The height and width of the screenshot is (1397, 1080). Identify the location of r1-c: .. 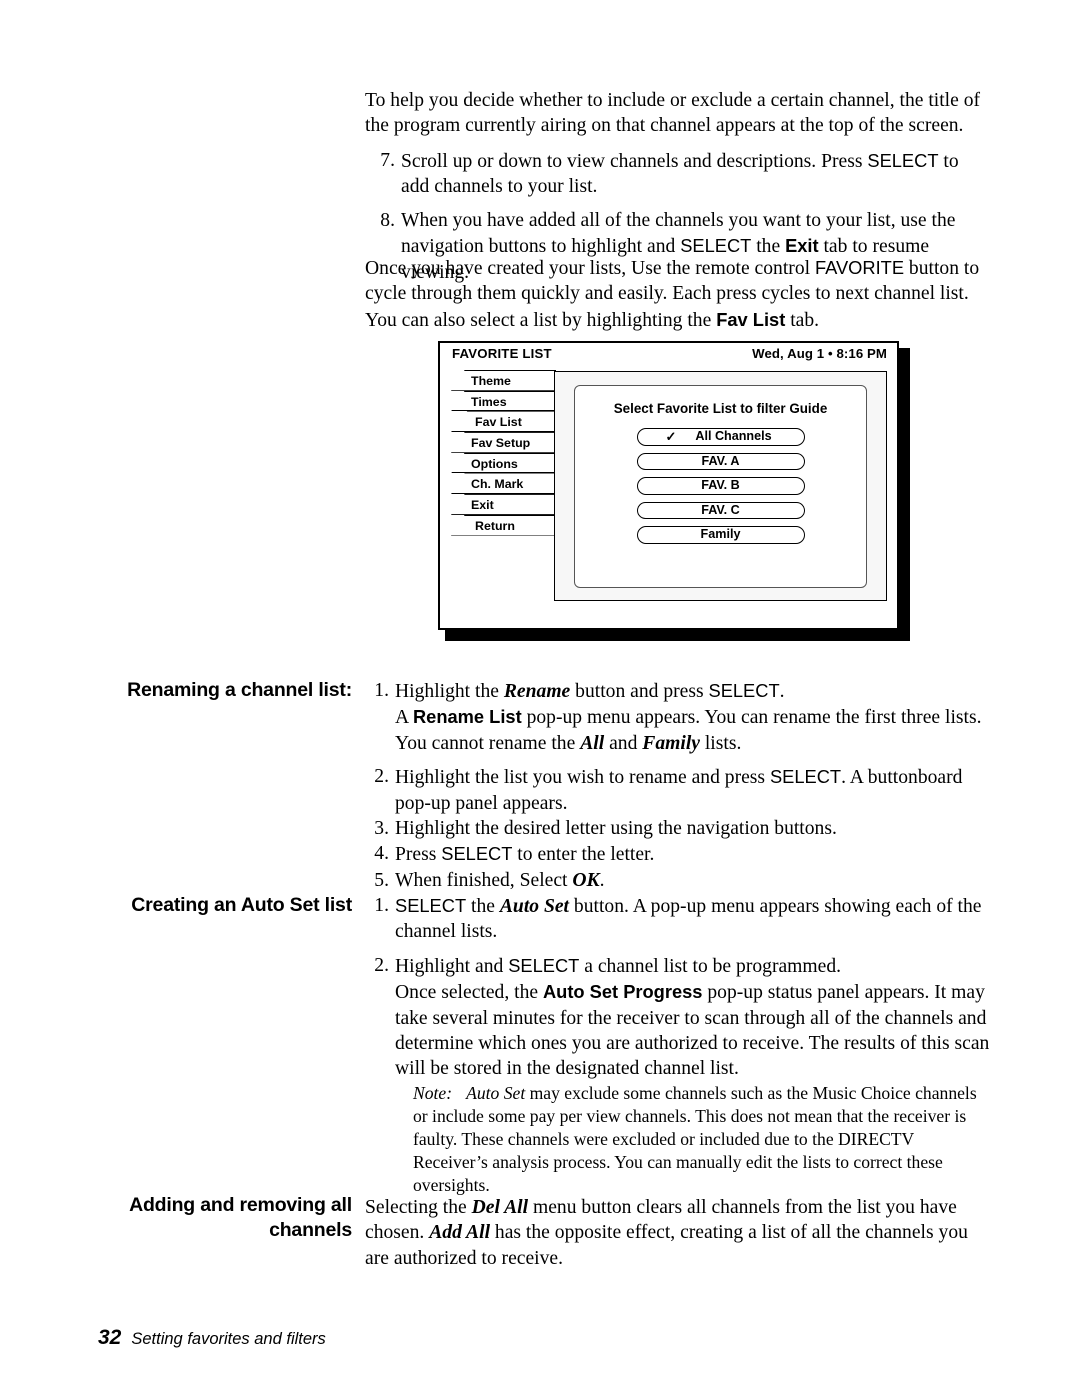
(782, 691).